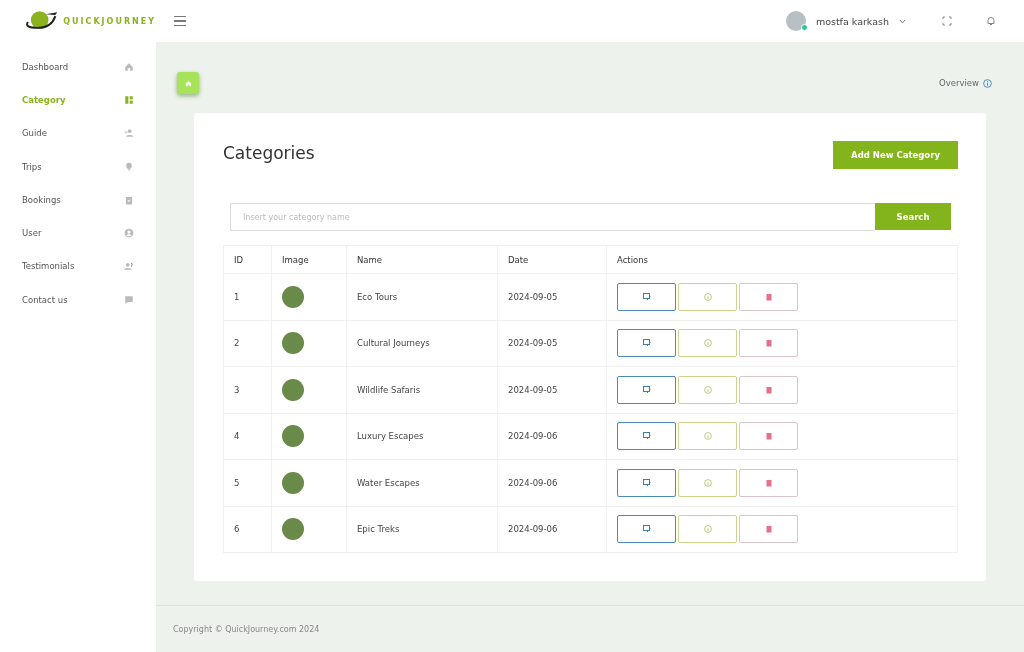  I want to click on sidebar-label: Testimonials, so click(48, 266).